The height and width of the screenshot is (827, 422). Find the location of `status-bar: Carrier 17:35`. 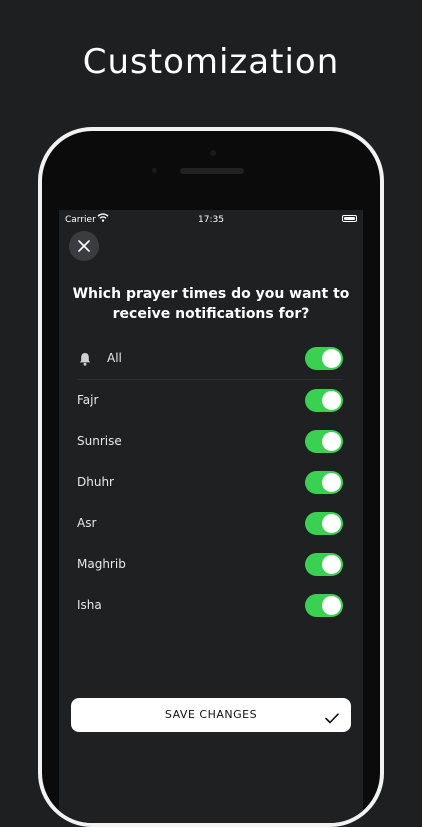

status-bar: Carrier 17:35 is located at coordinates (211, 220).